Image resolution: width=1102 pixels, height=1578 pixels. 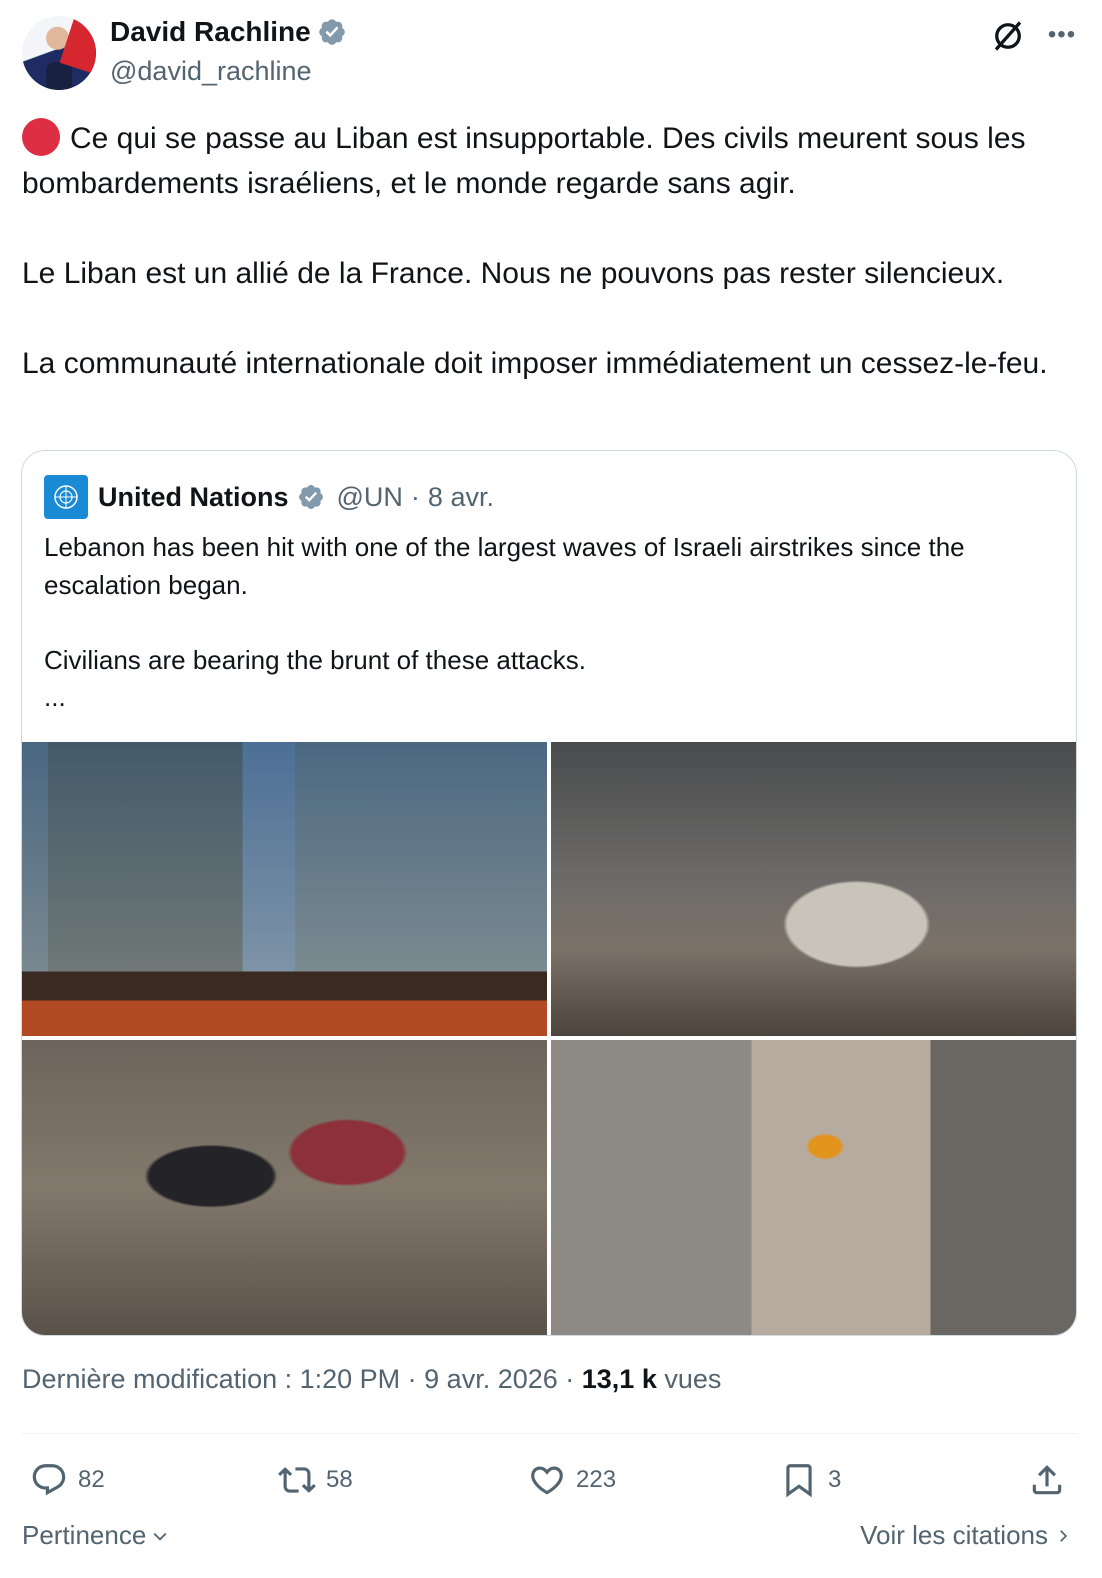 I want to click on more-options-icon: •••, so click(x=1062, y=35).